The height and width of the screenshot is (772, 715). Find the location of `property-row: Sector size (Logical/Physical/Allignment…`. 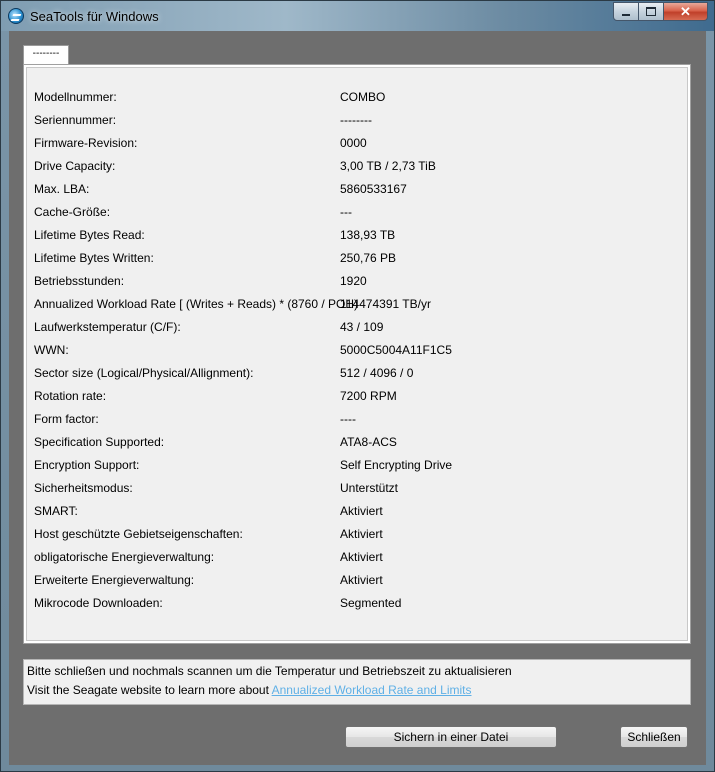

property-row: Sector size (Logical/Physical/Allignment… is located at coordinates (354, 374).